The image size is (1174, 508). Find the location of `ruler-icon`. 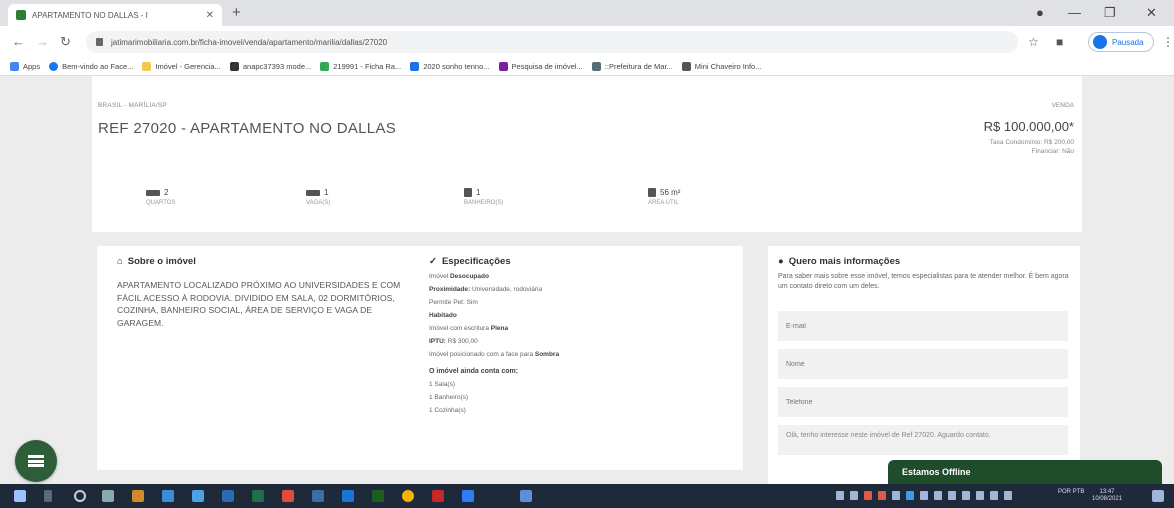

ruler-icon is located at coordinates (652, 192).